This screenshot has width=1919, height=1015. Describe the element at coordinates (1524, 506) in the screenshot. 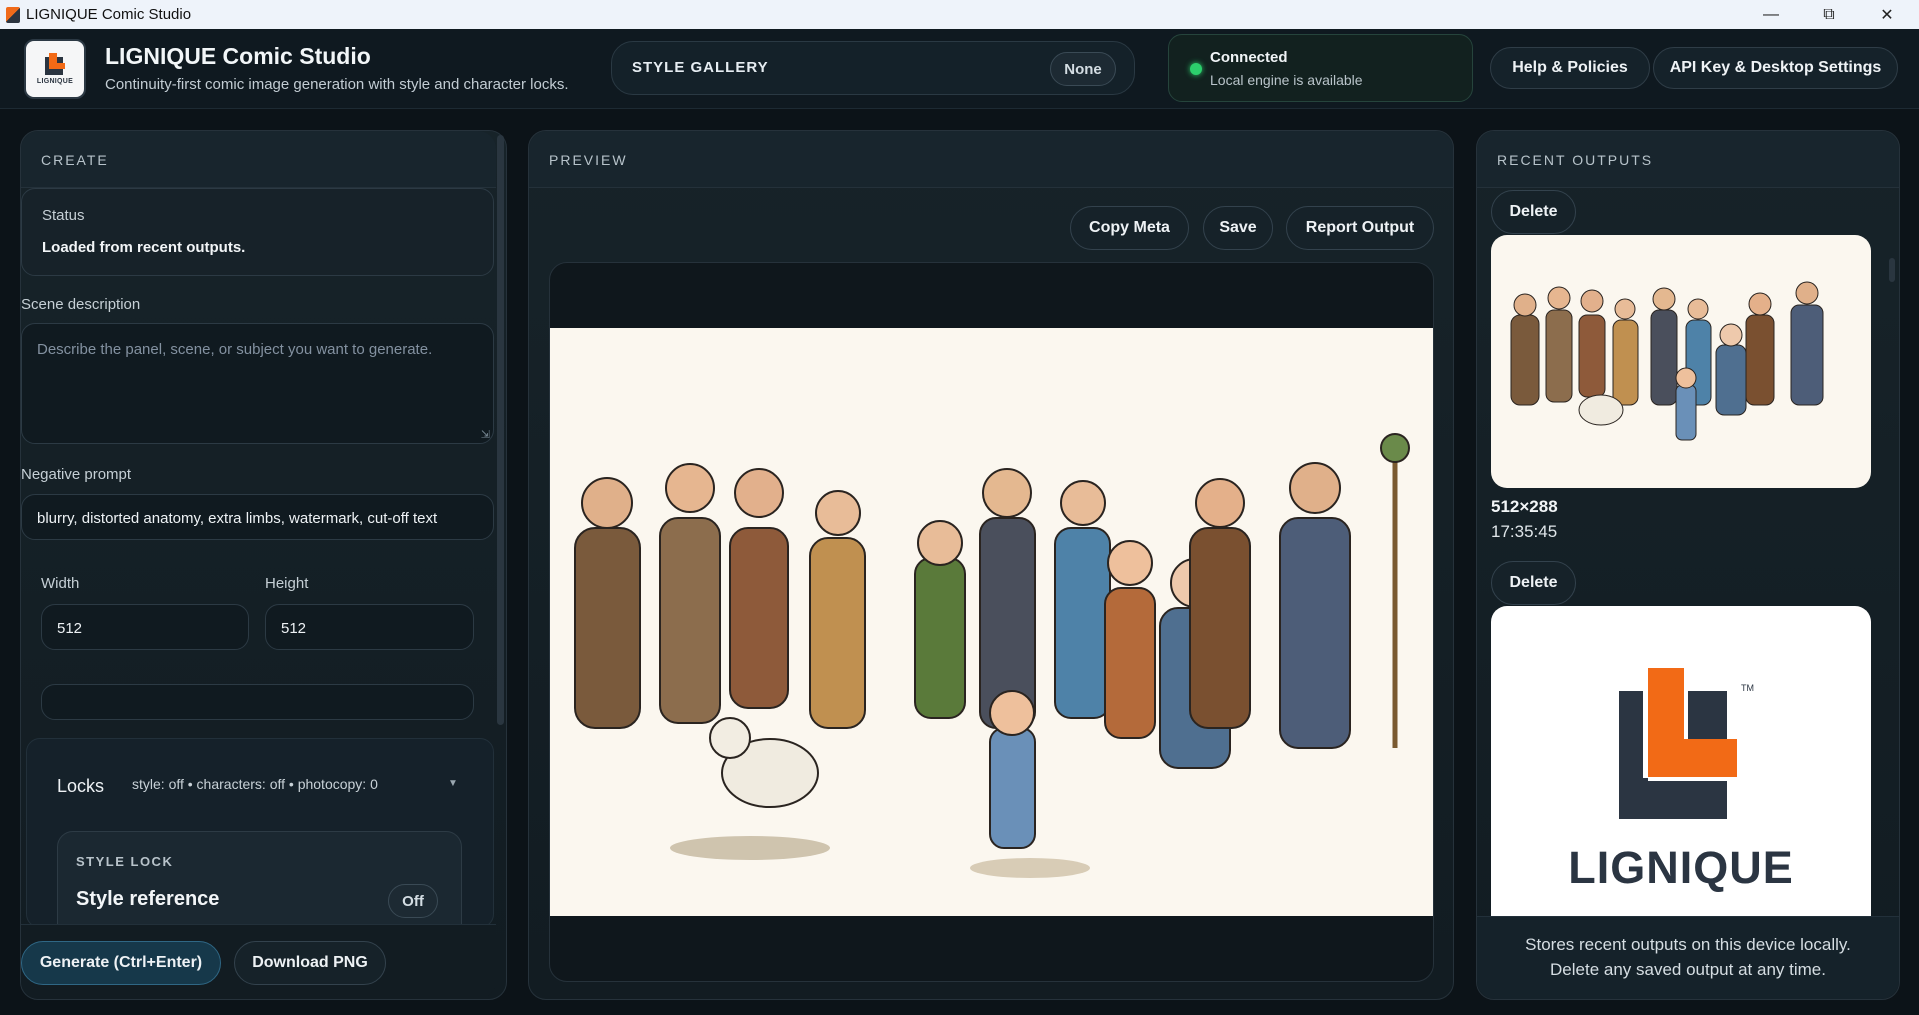

I see `recent-item-size: 512×288` at that location.